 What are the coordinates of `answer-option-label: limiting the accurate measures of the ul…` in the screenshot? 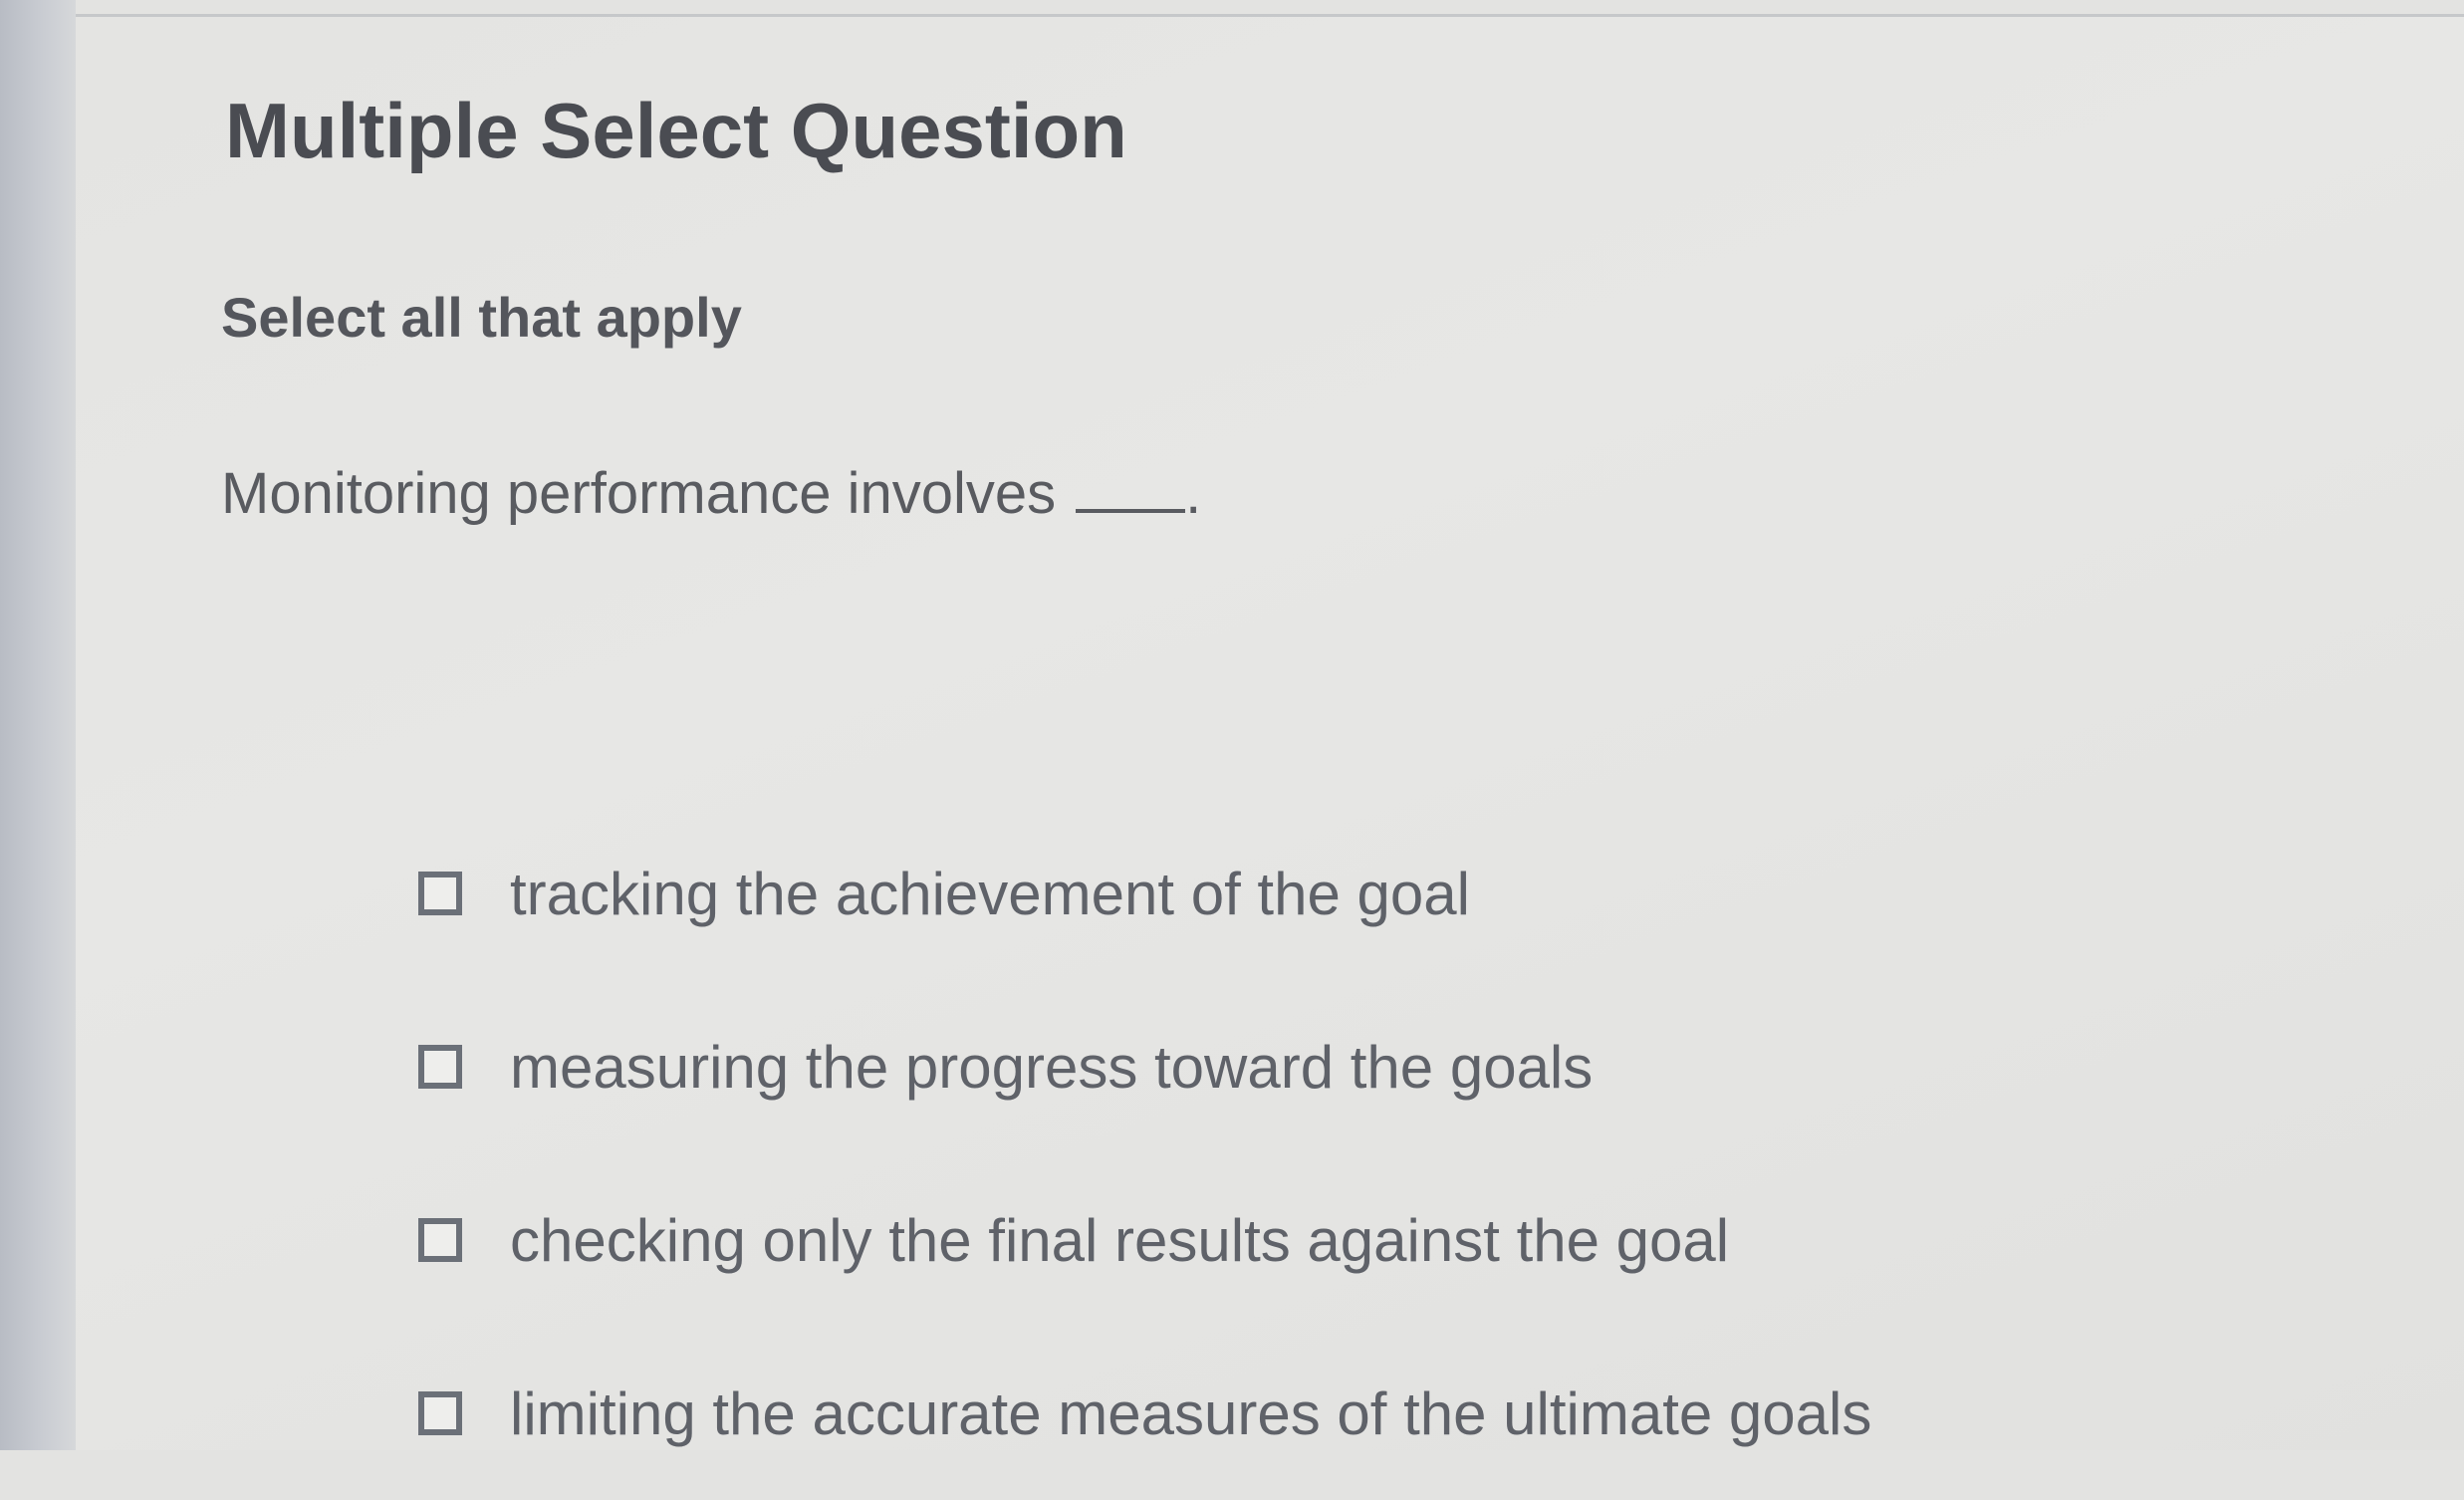 It's located at (1191, 1413).